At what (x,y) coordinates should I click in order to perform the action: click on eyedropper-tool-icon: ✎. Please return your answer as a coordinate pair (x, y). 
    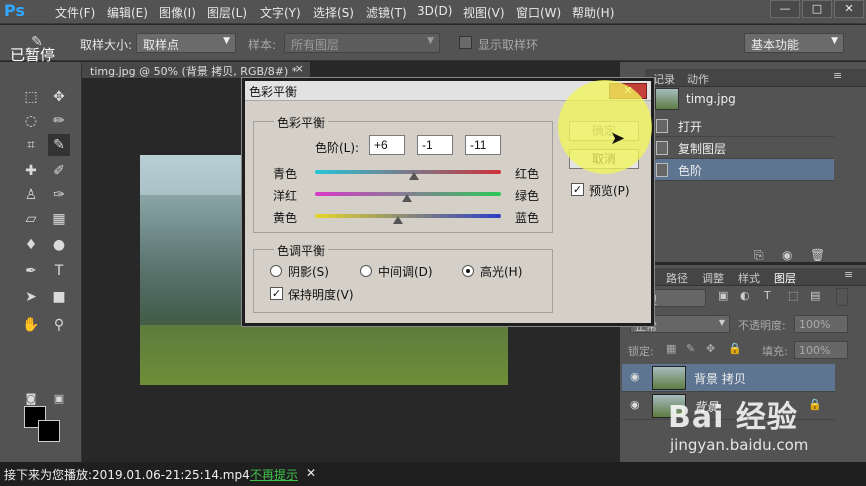
    Looking at the image, I should click on (59, 145).